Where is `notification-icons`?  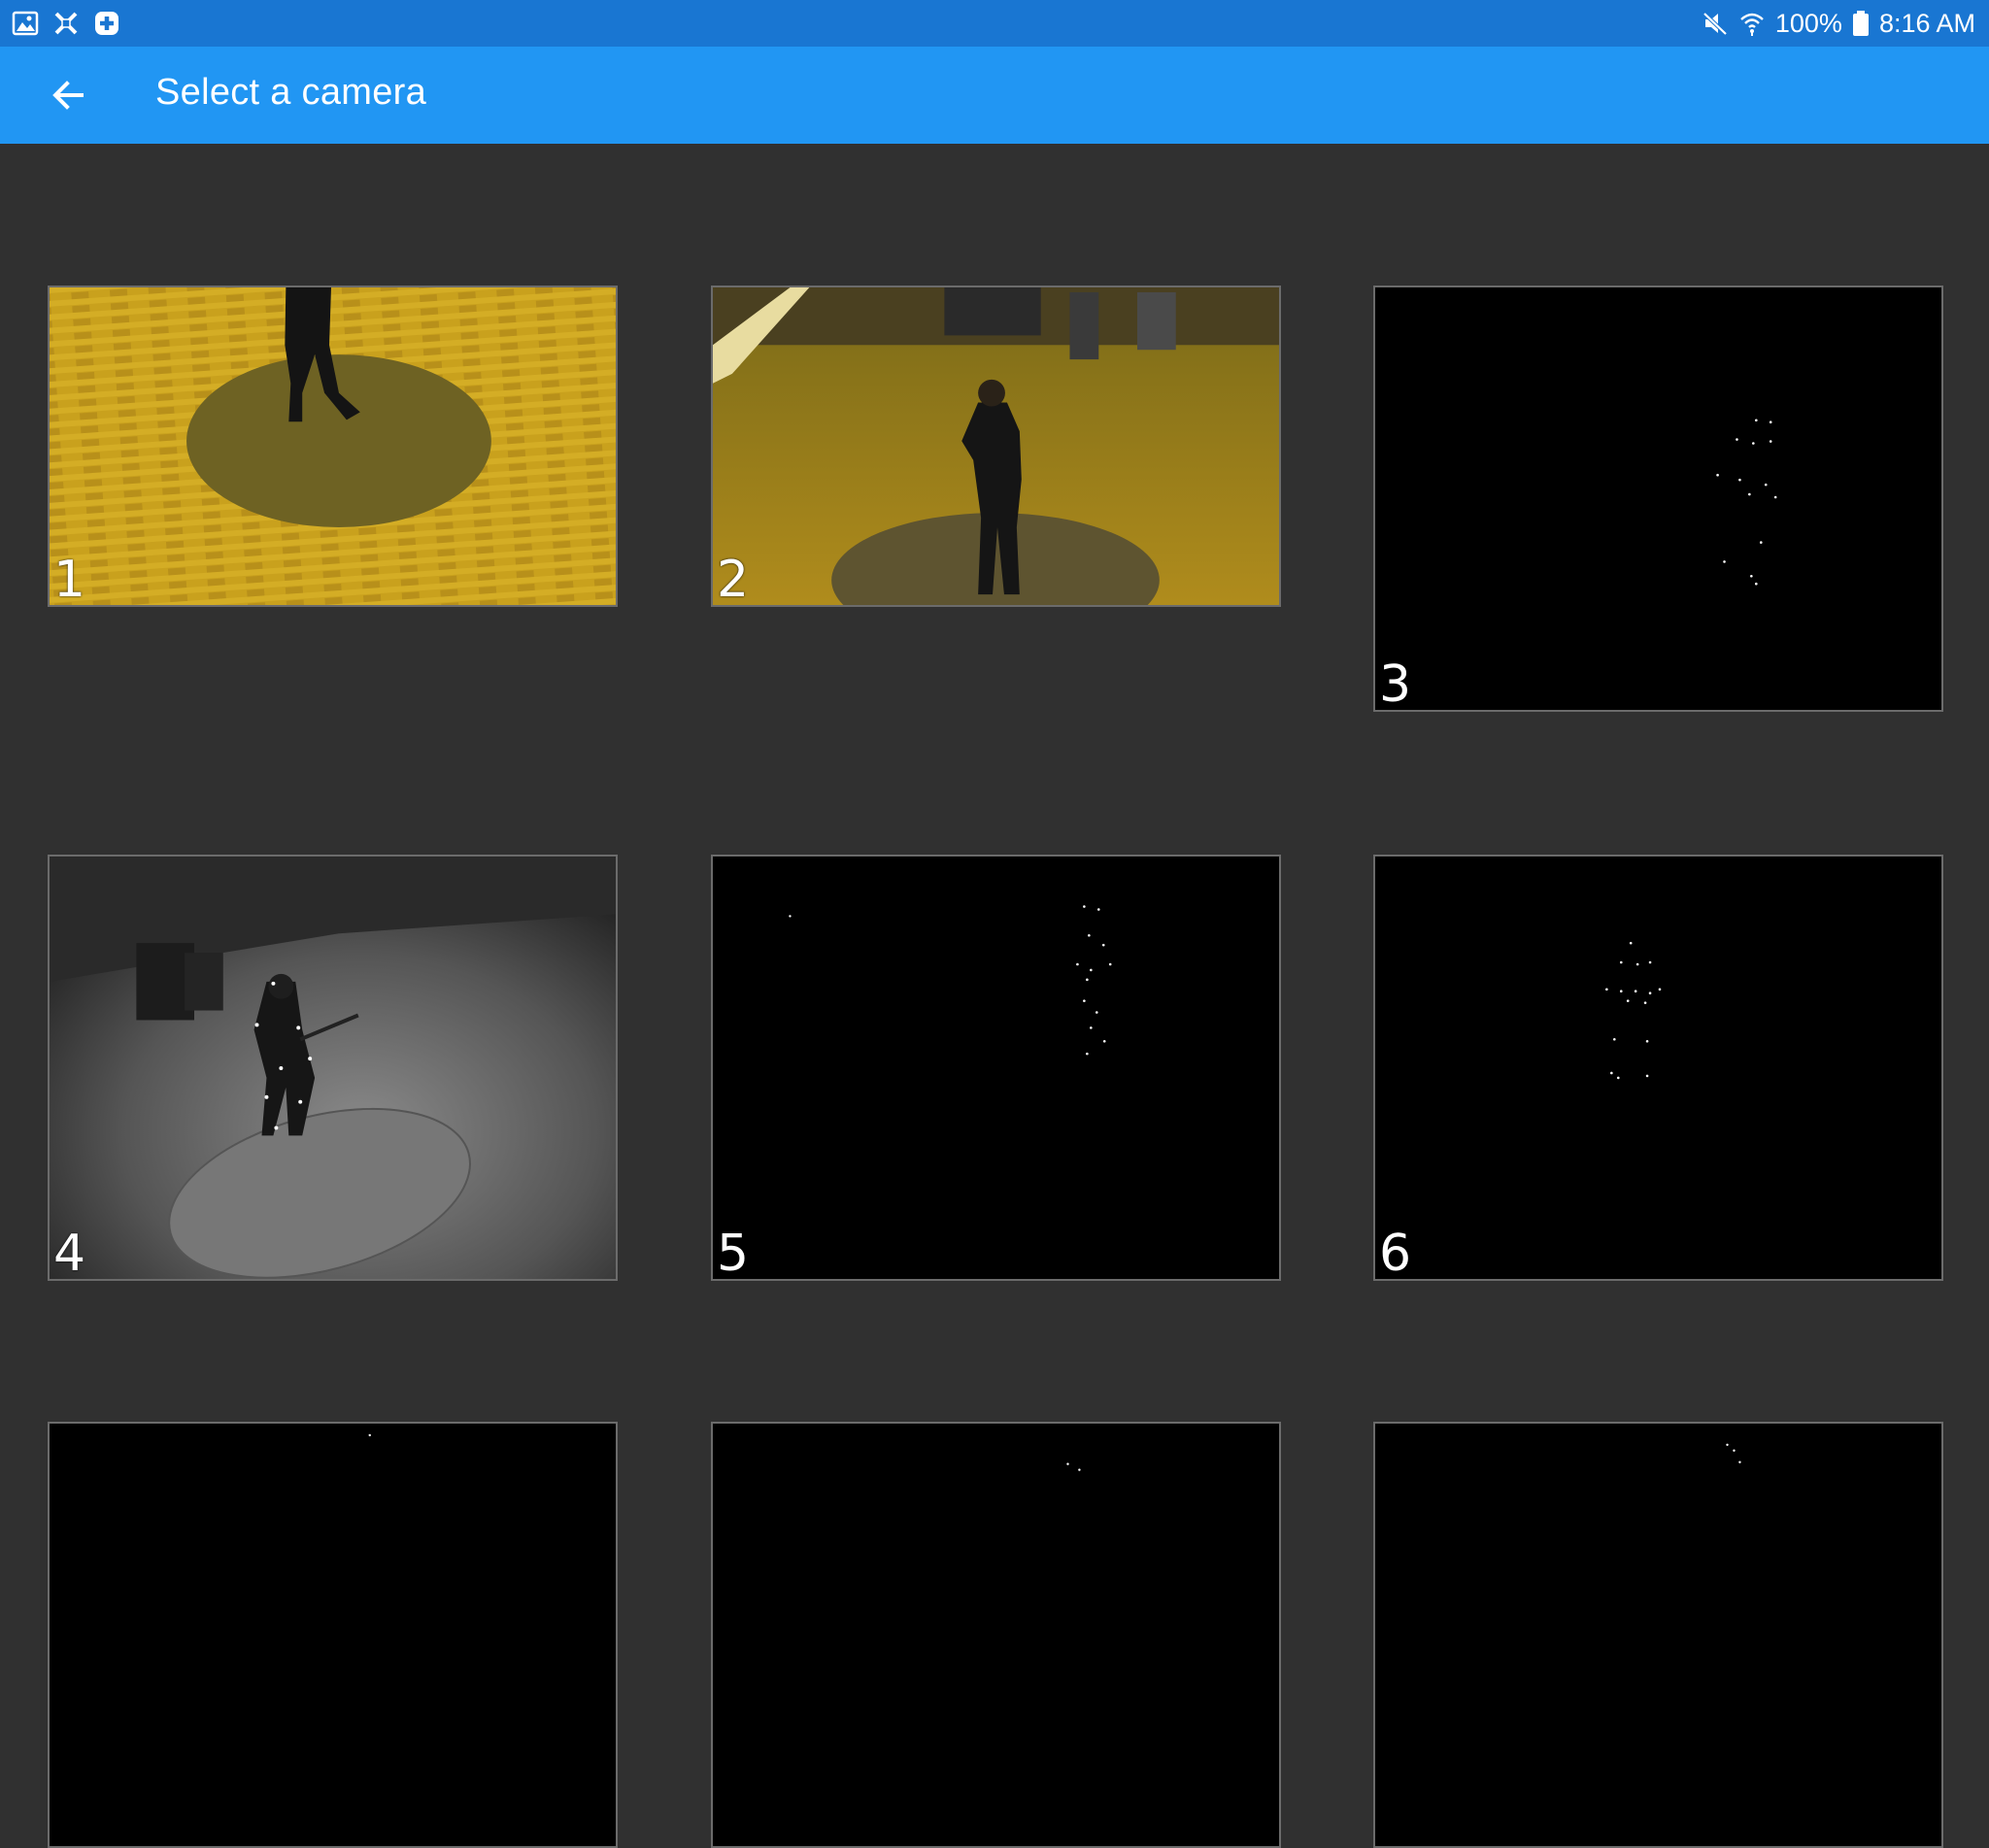 notification-icons is located at coordinates (66, 23).